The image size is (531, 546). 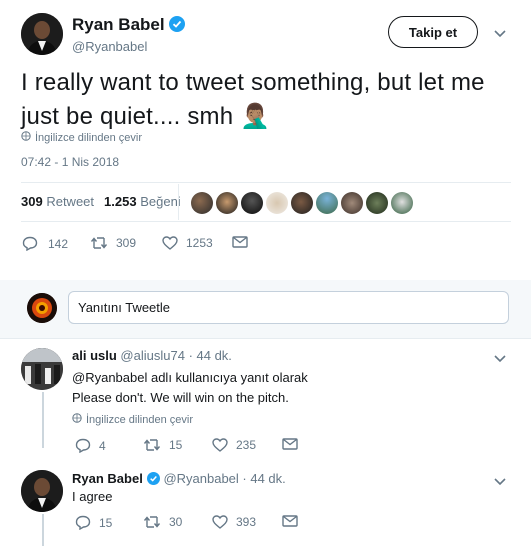 What do you see at coordinates (288, 307) in the screenshot?
I see `reply-input` at bounding box center [288, 307].